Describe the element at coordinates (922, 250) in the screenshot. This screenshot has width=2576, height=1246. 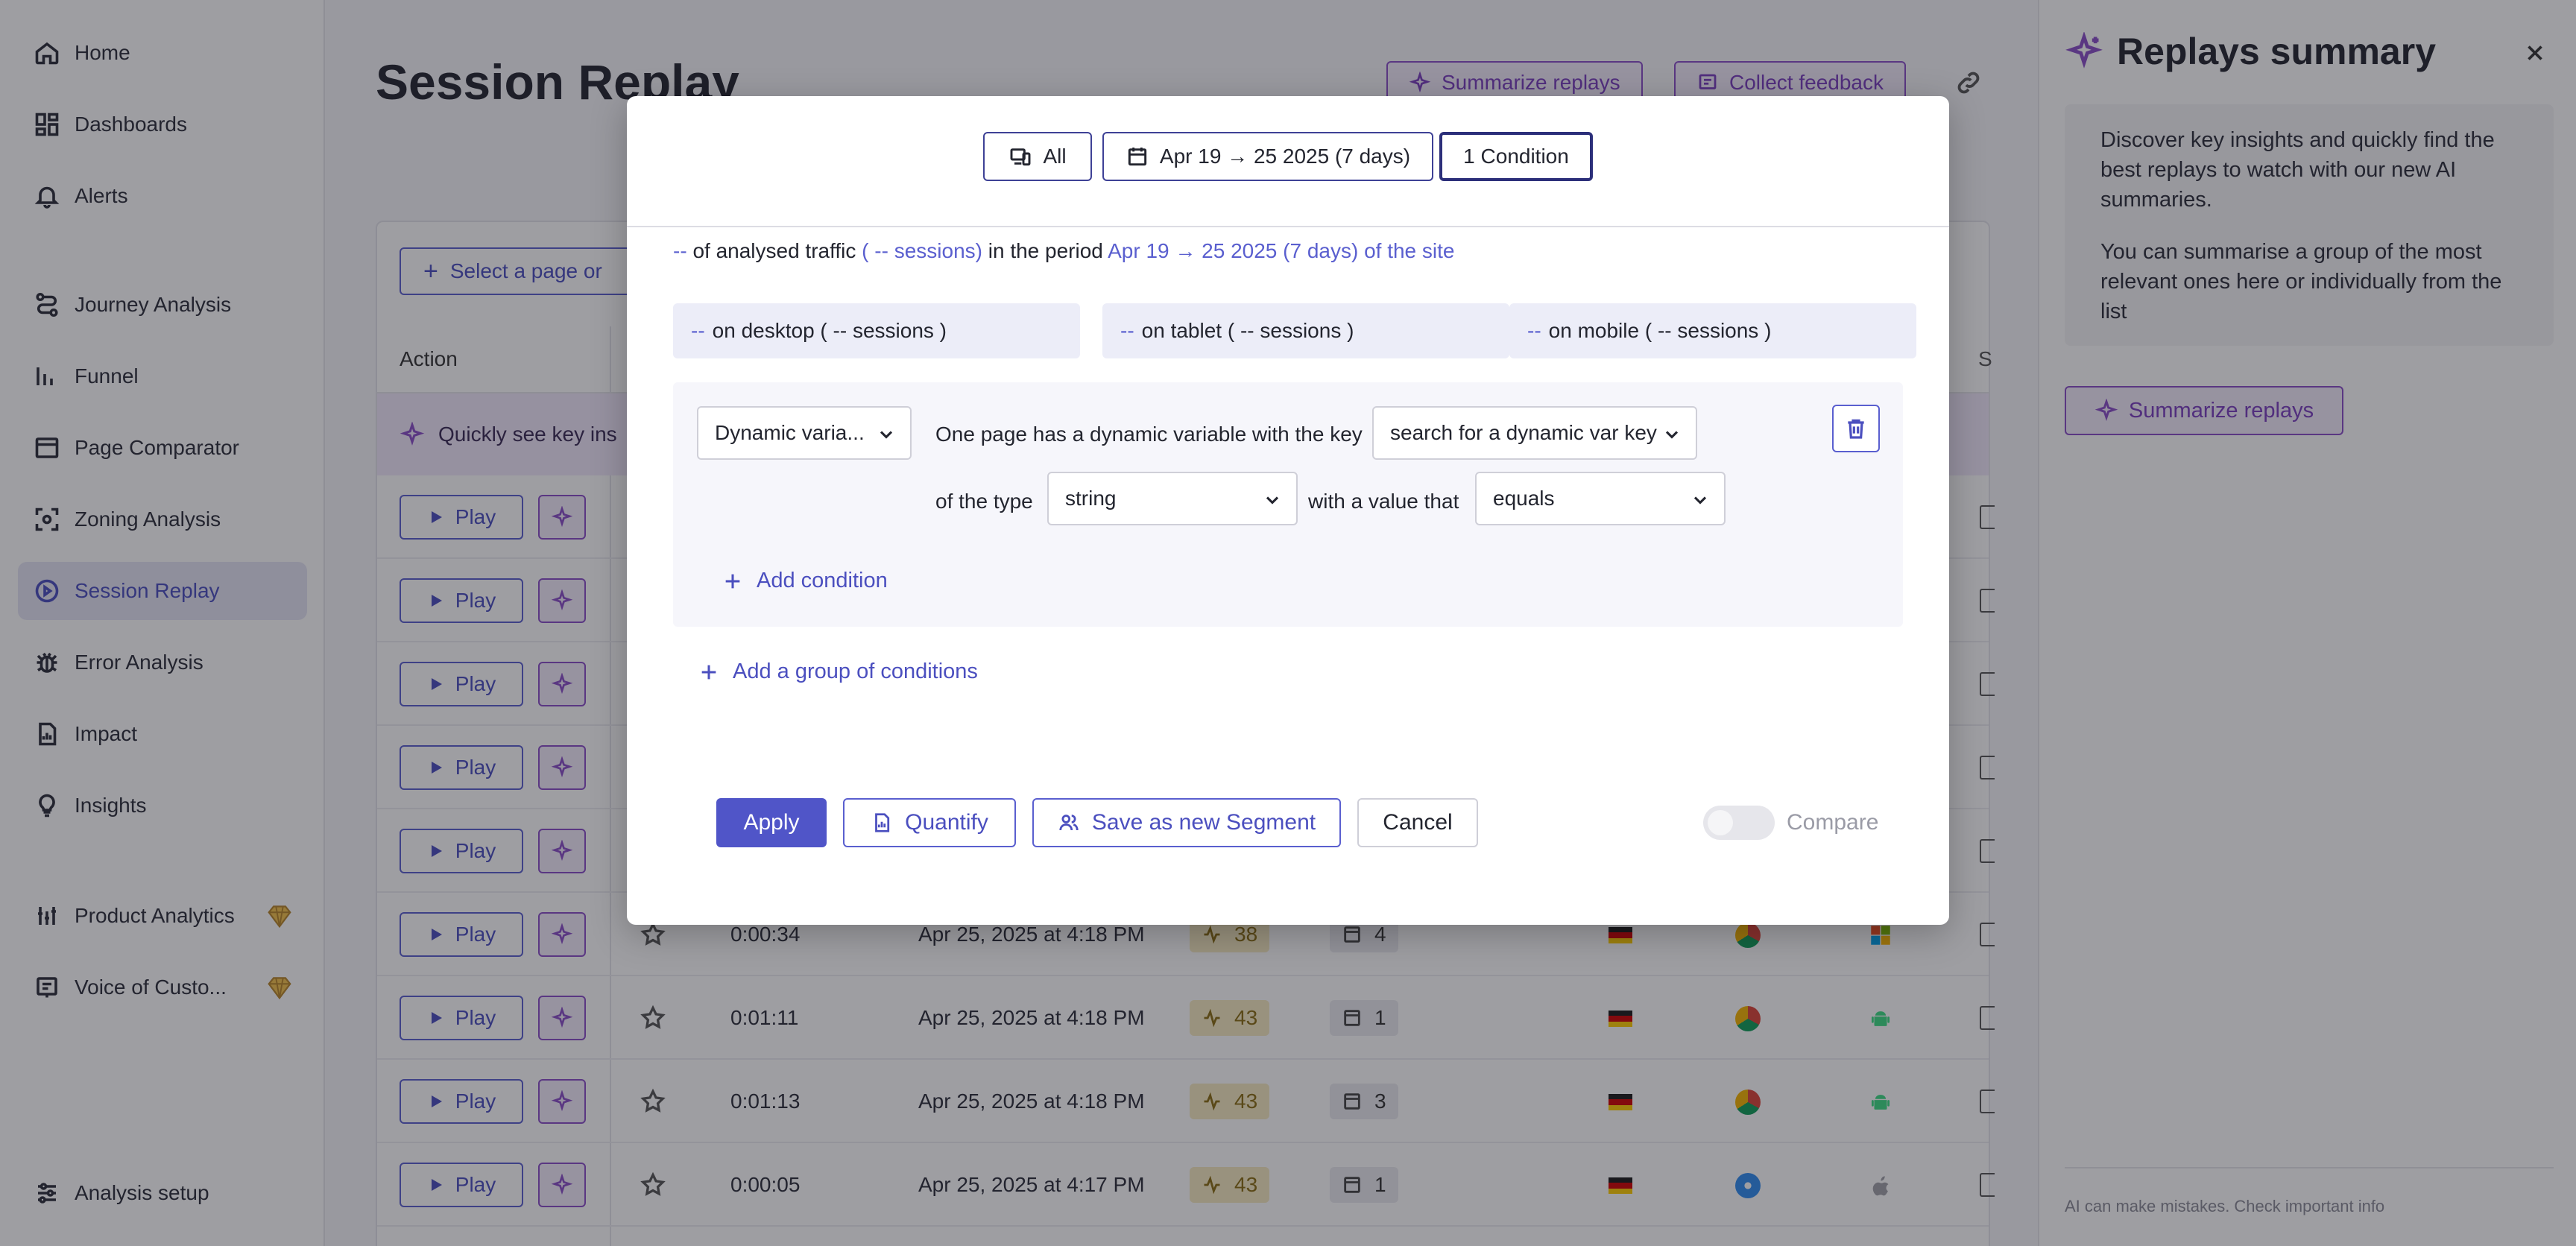
I see `traffic-sessions: ( -- sessions)` at that location.